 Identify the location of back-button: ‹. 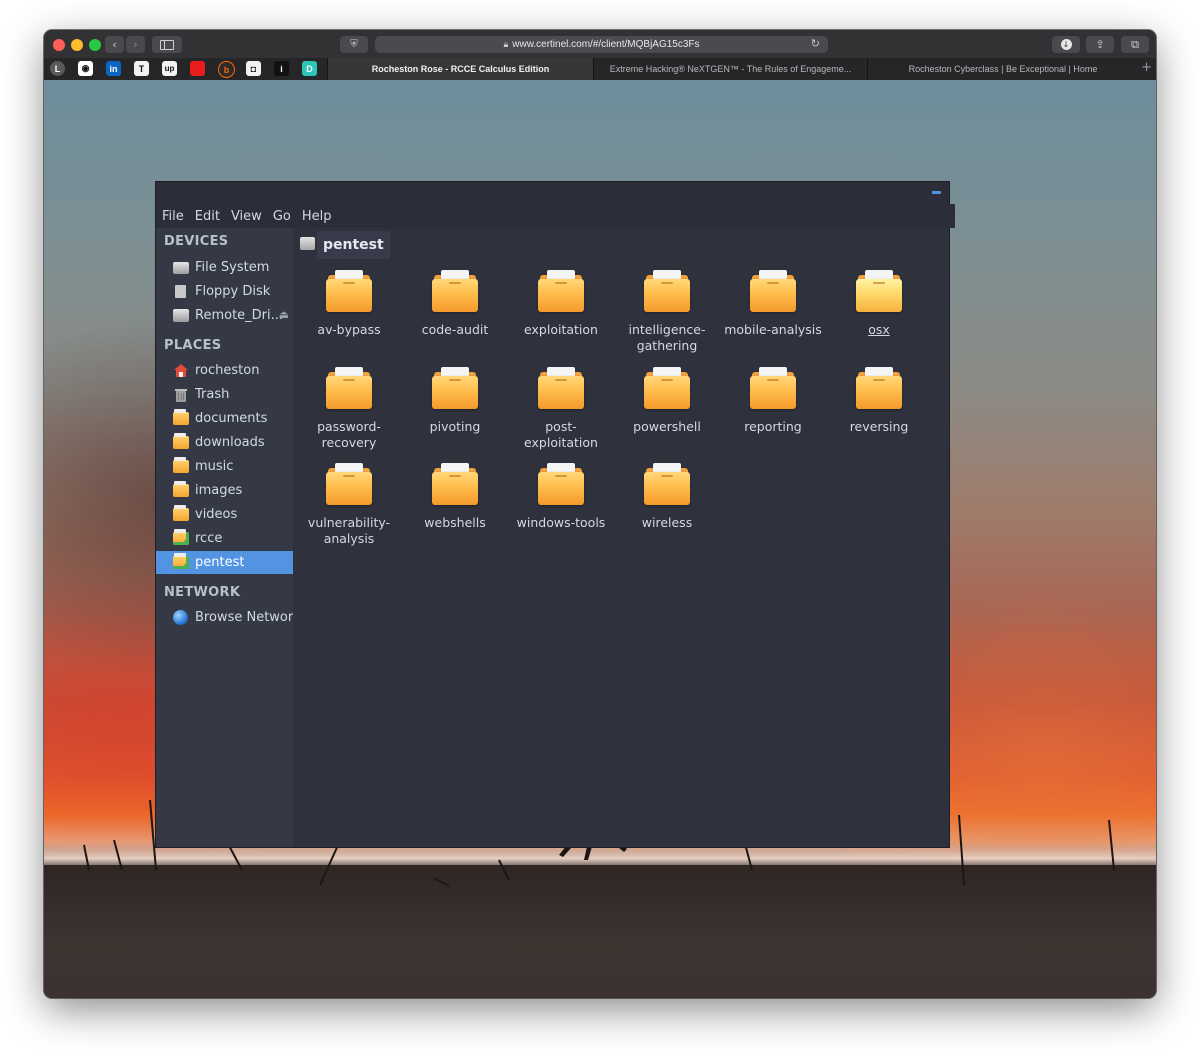
(114, 44).